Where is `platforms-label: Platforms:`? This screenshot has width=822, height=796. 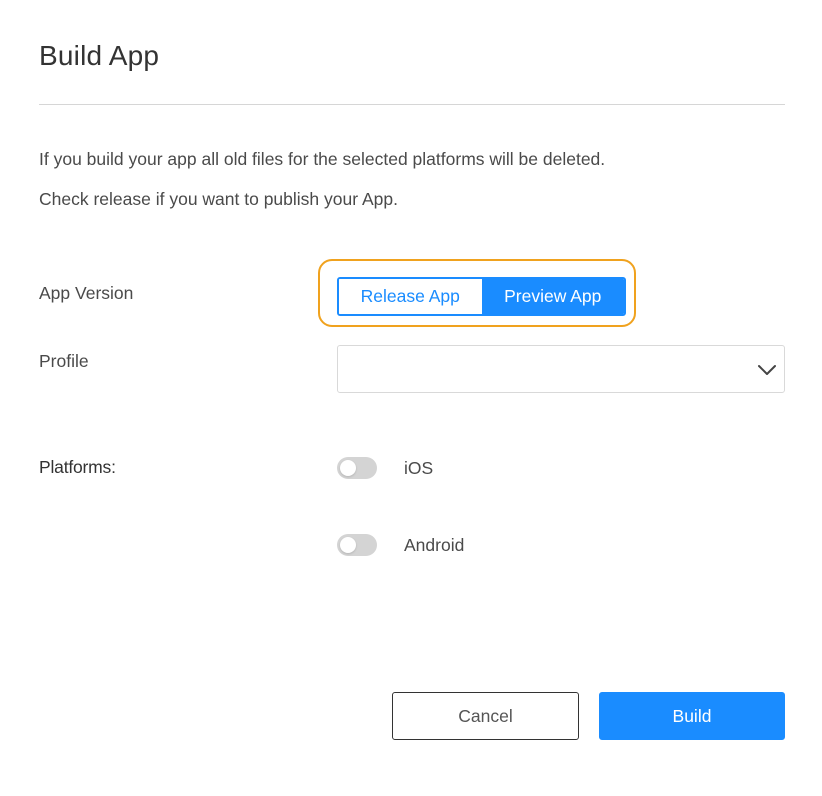 platforms-label: Platforms: is located at coordinates (77, 467).